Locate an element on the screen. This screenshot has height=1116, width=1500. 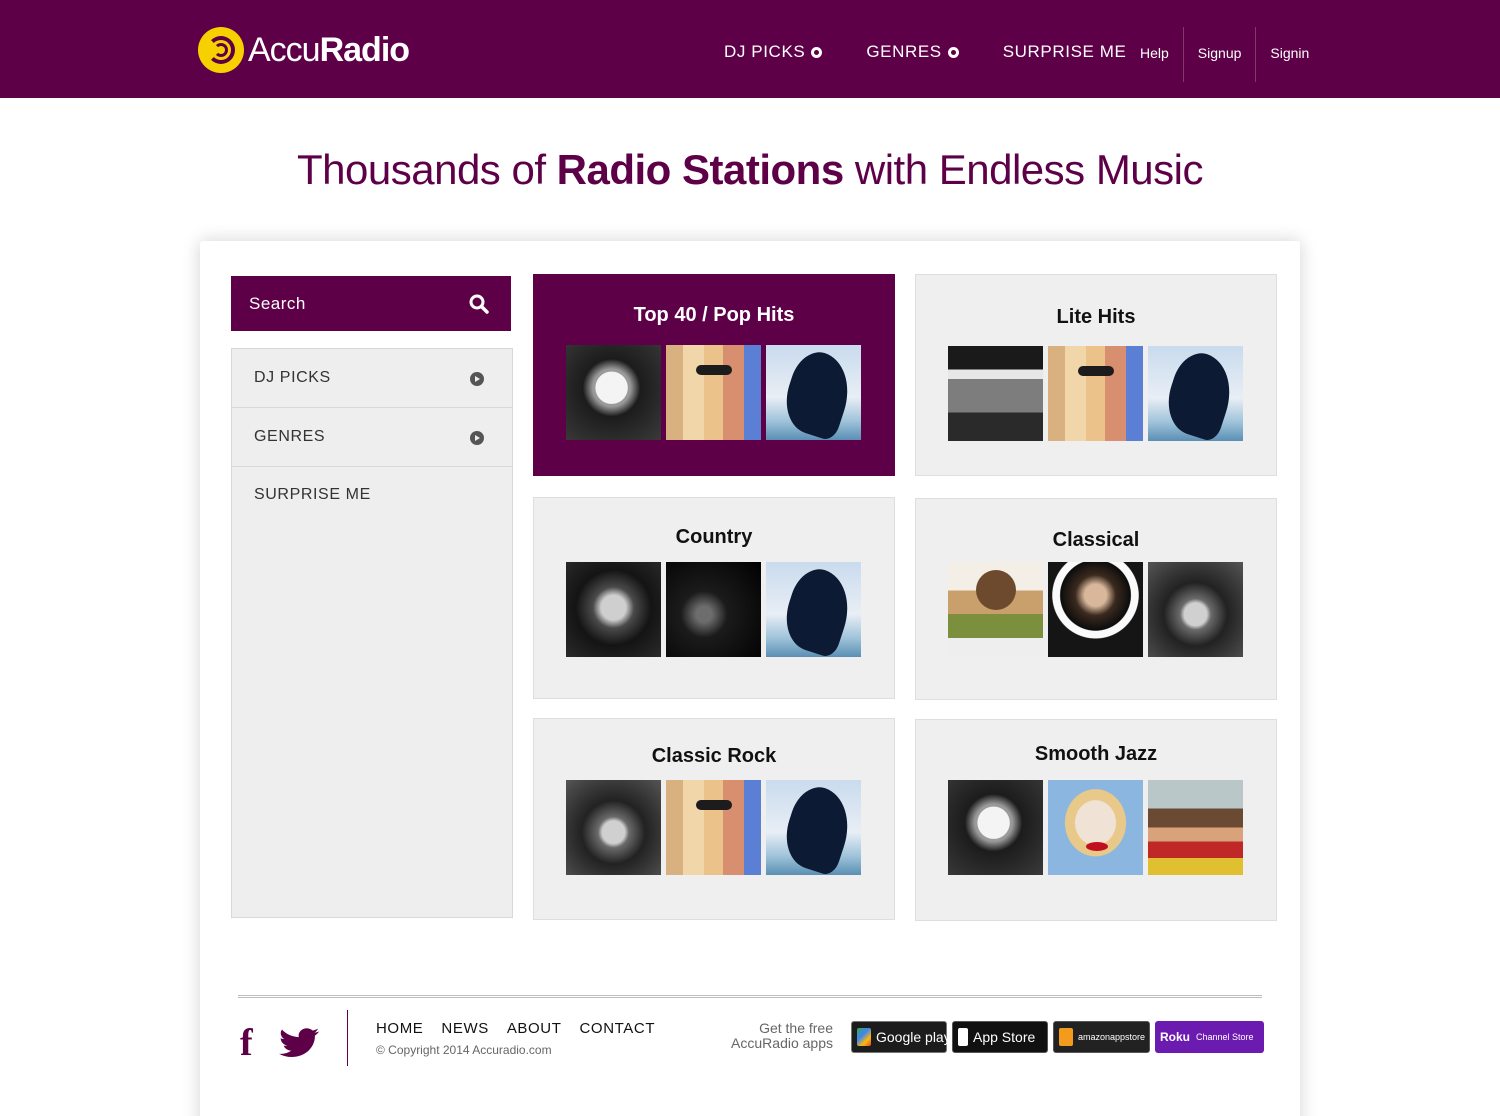
search-icon is located at coordinates (479, 304).